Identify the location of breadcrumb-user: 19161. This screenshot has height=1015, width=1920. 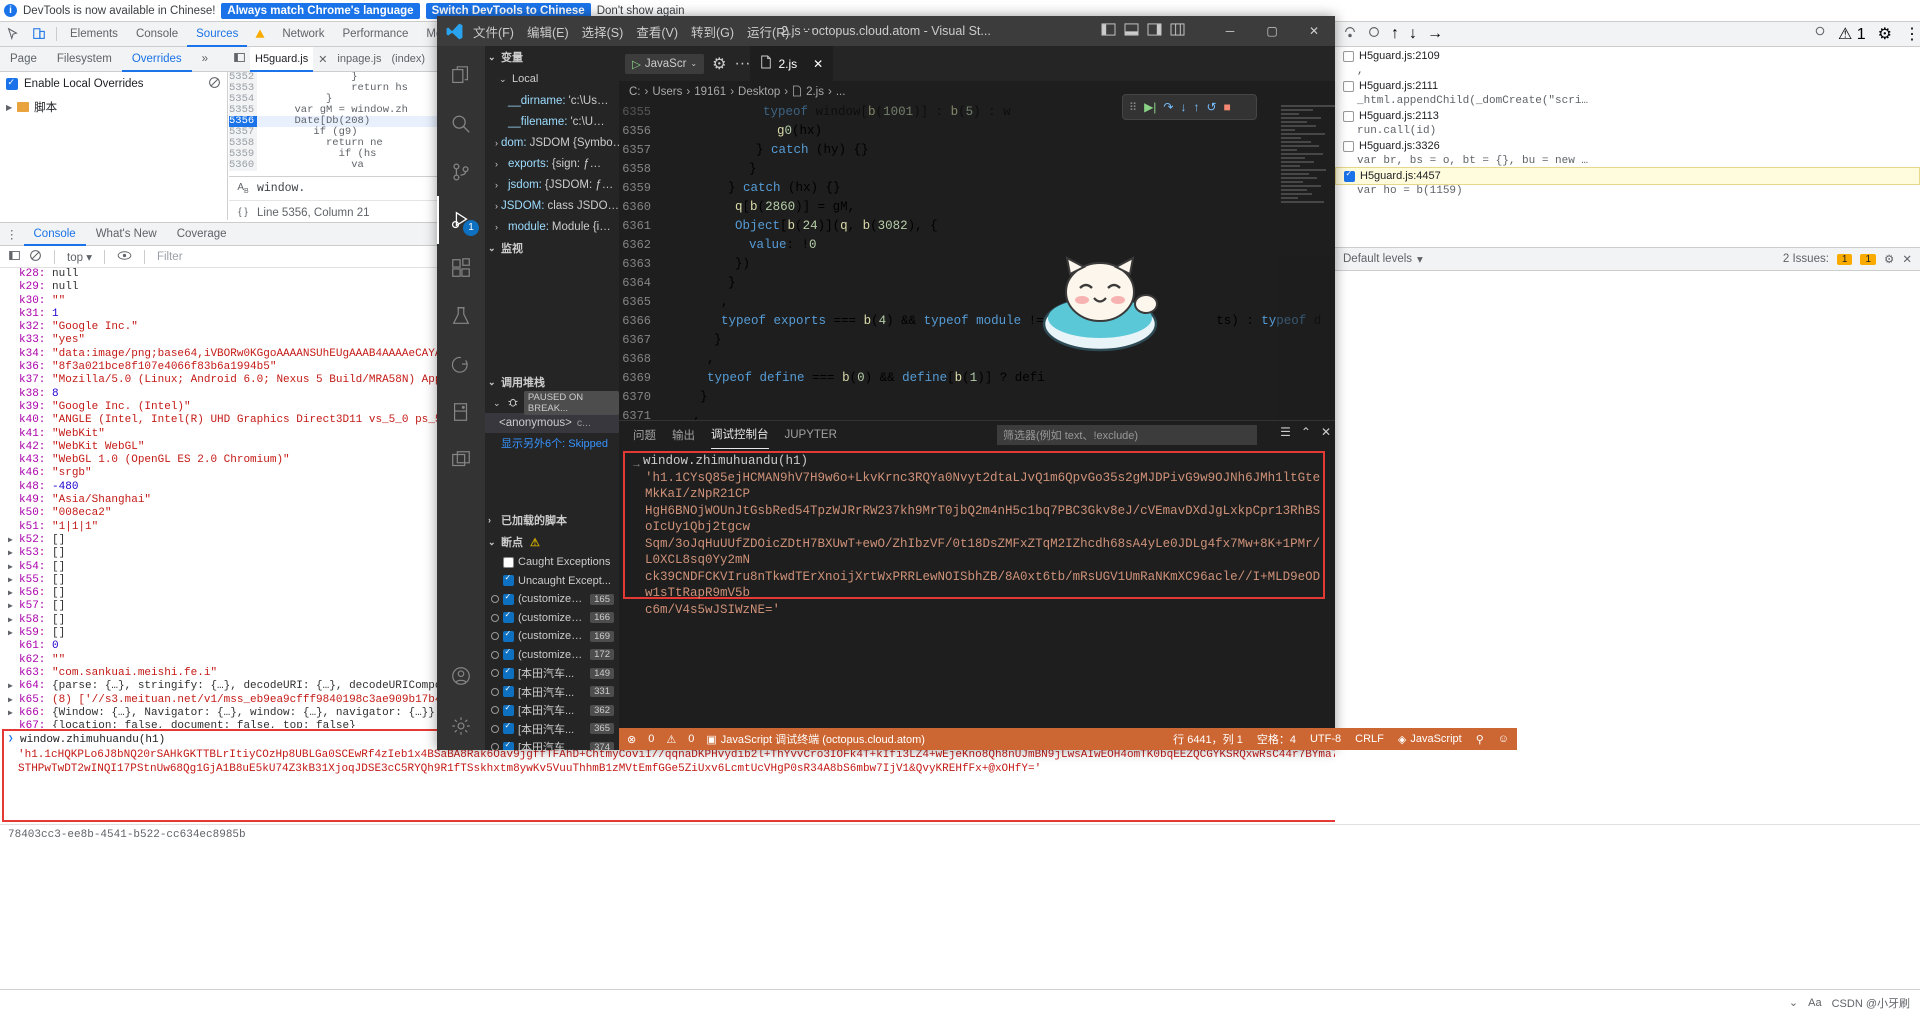
(710, 92).